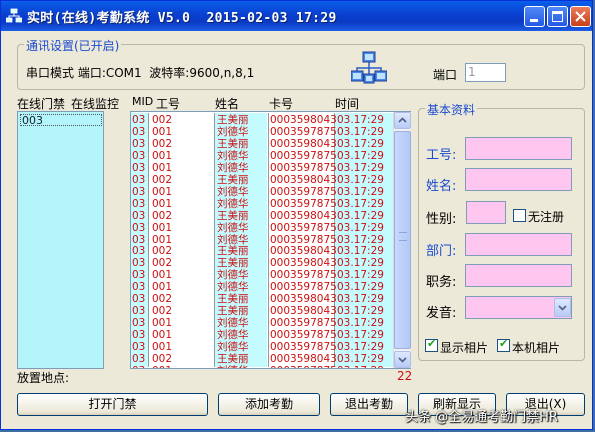 This screenshot has width=595, height=432. Describe the element at coordinates (518, 179) in the screenshot. I see `name-field` at that location.